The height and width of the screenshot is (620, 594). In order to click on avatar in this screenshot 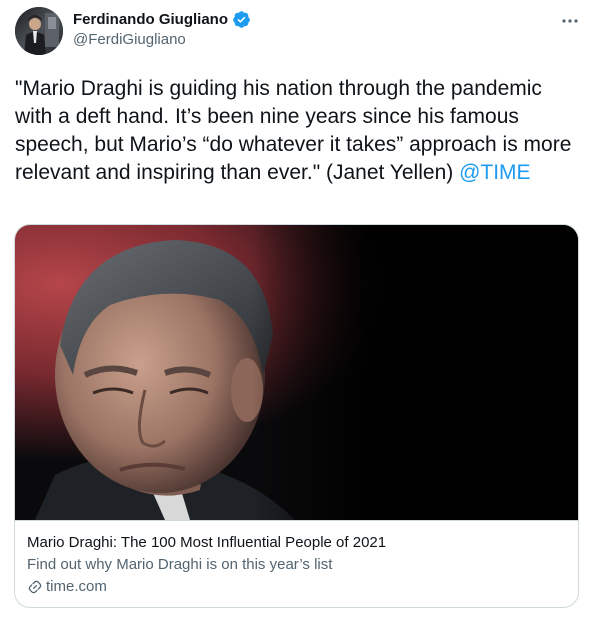, I will do `click(39, 31)`.